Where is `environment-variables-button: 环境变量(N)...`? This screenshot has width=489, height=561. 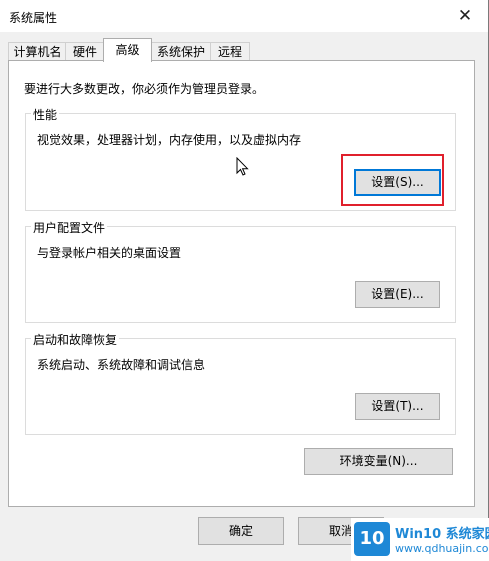
environment-variables-button: 环境变量(N)... is located at coordinates (378, 461).